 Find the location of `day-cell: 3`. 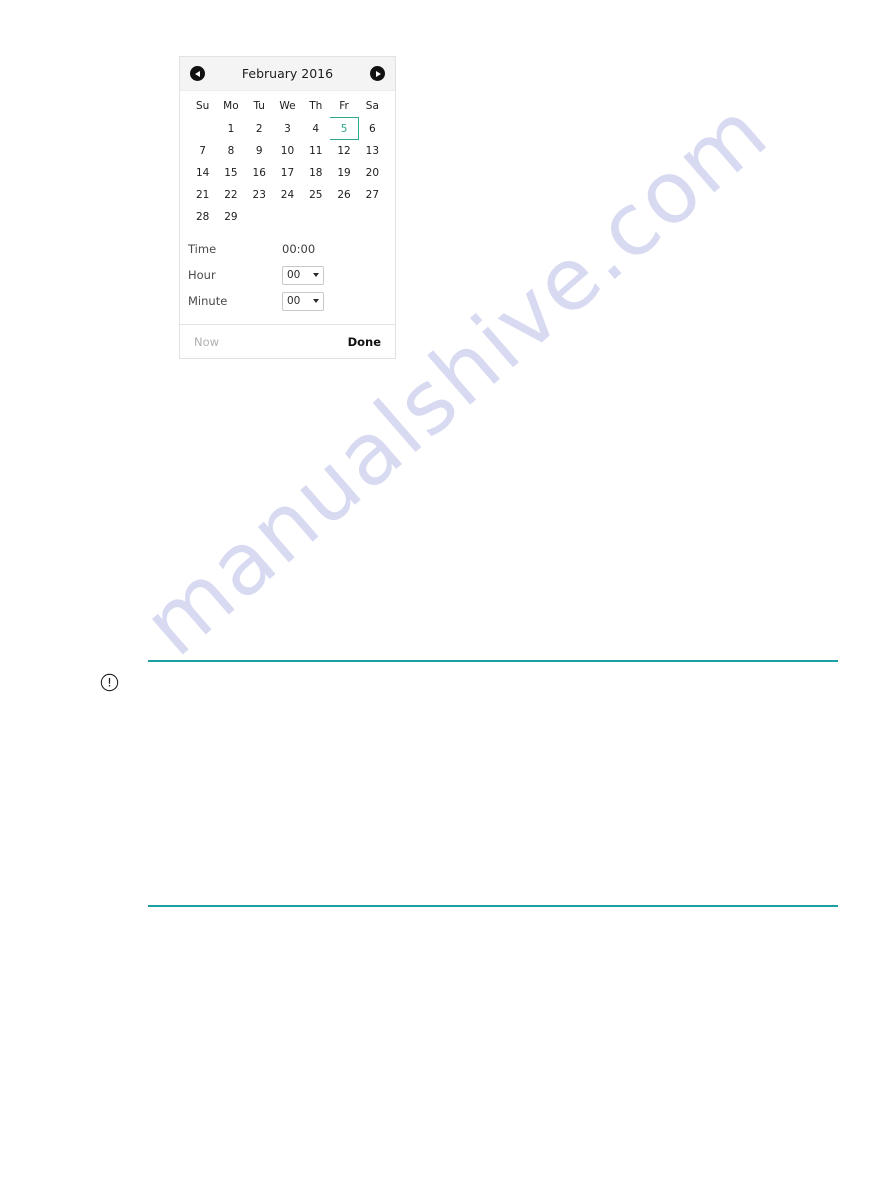

day-cell: 3 is located at coordinates (287, 129).